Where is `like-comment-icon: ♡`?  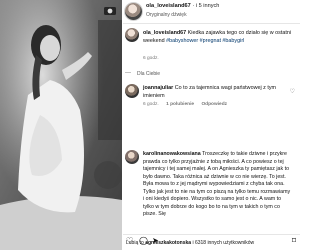 like-comment-icon: ♡ is located at coordinates (292, 91).